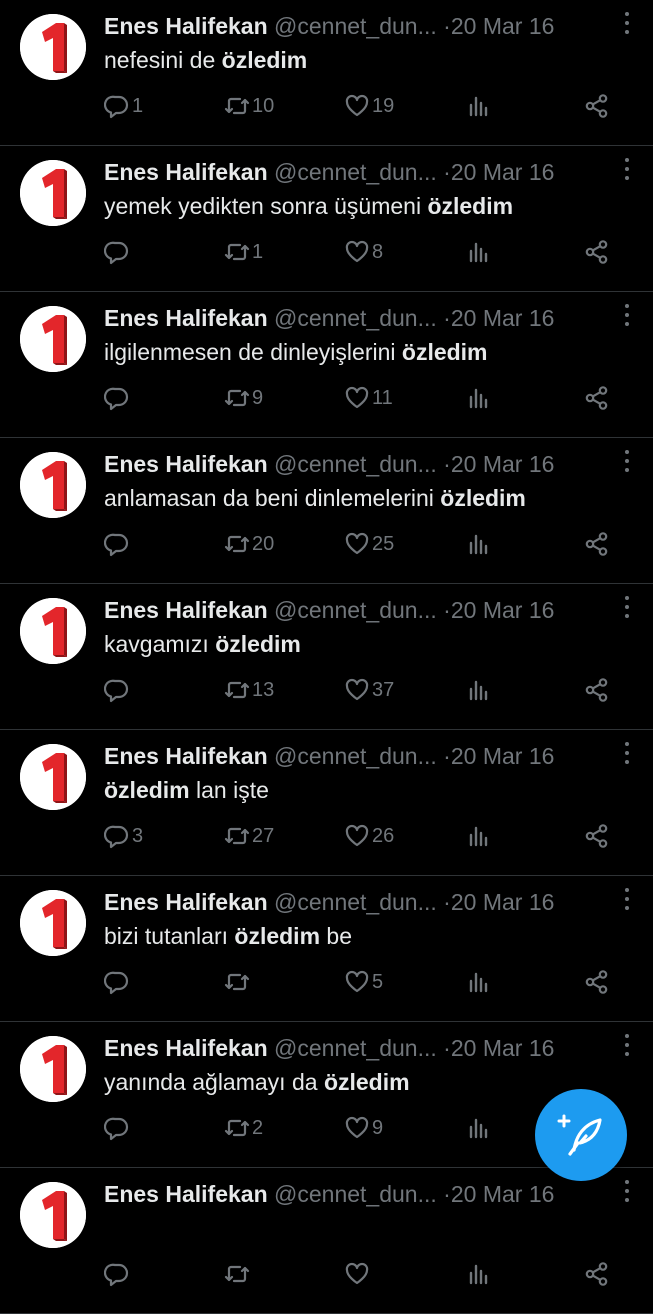 This screenshot has width=653, height=1314. What do you see at coordinates (243, 252) in the screenshot?
I see `retweet-button: 1` at bounding box center [243, 252].